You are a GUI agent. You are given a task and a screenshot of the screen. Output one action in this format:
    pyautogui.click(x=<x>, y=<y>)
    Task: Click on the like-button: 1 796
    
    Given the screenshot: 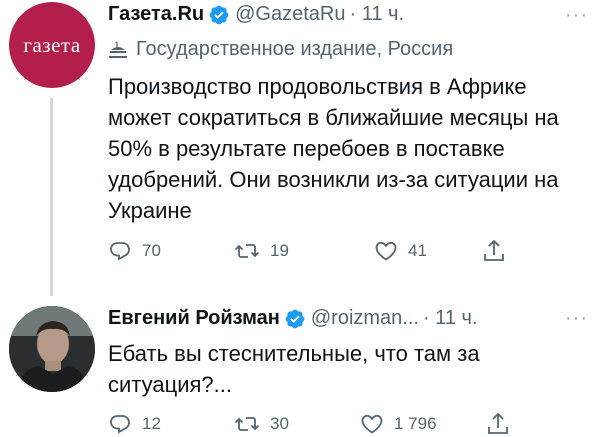 What is the action you would take?
    pyautogui.click(x=423, y=424)
    